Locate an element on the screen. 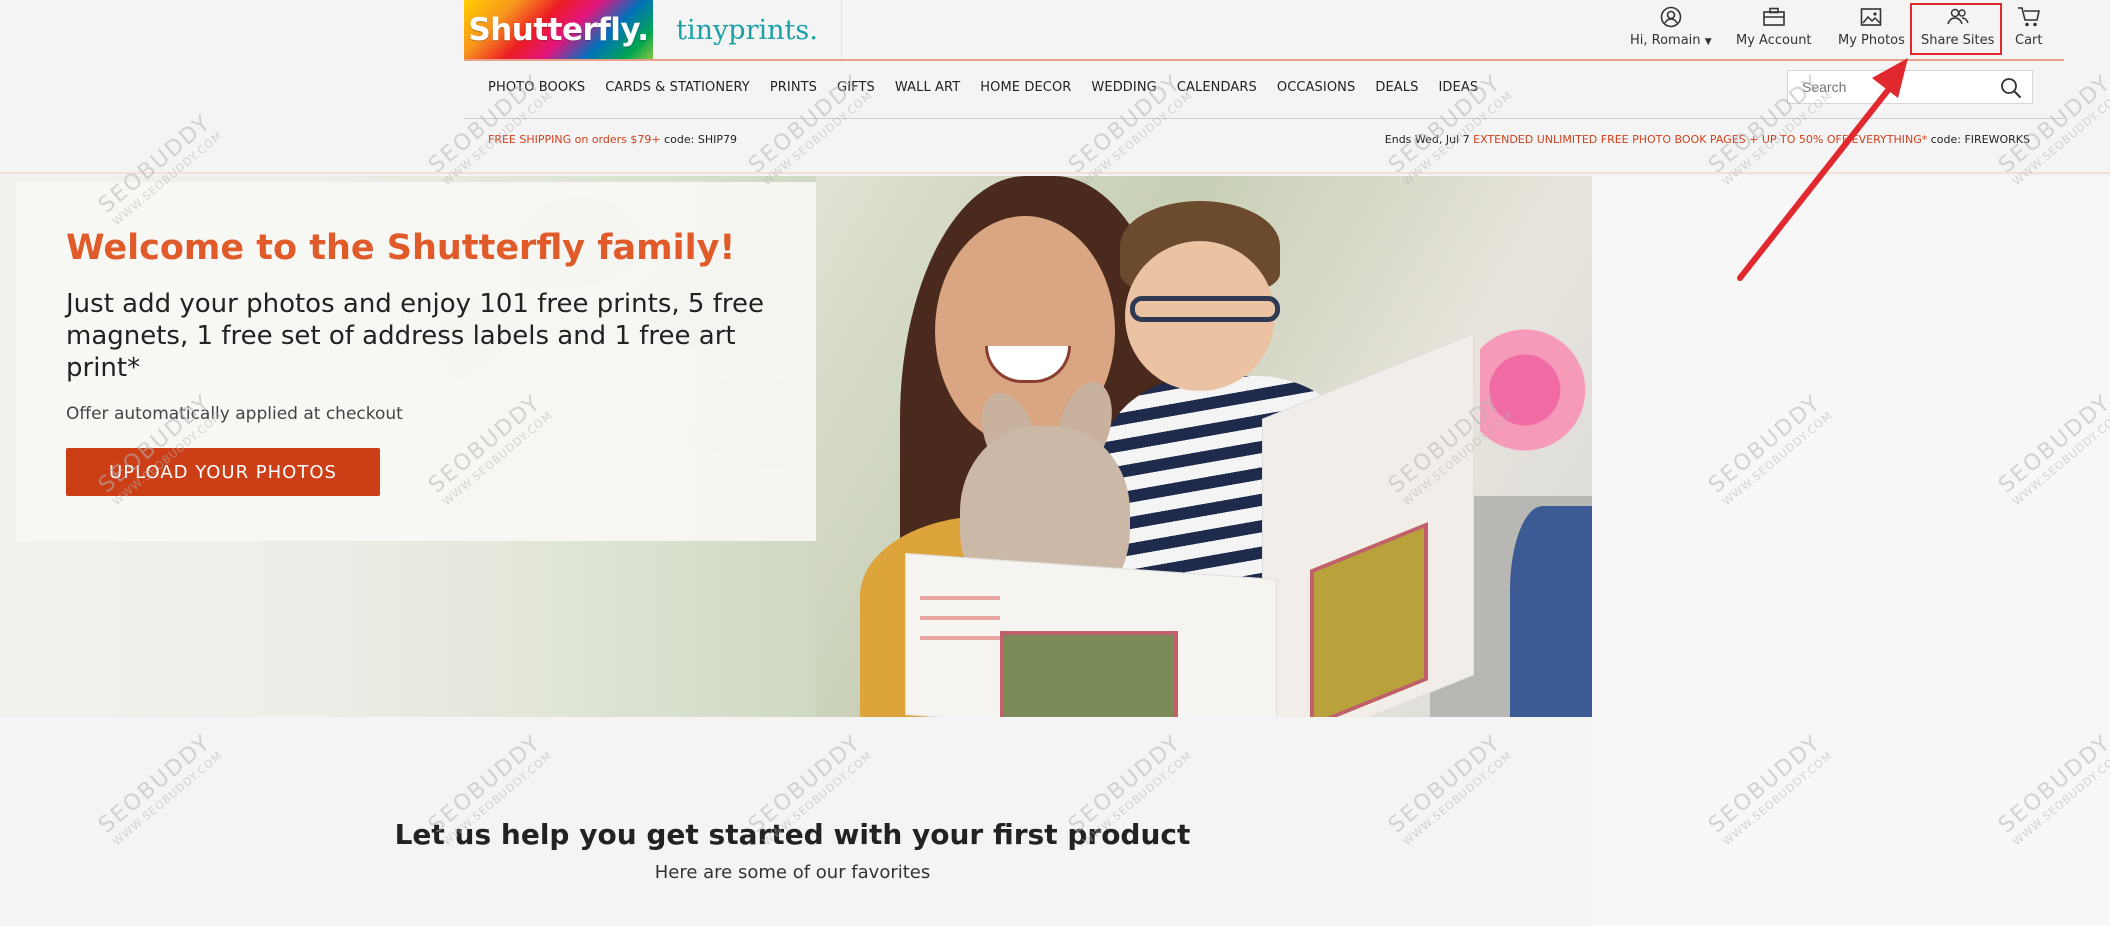 The width and height of the screenshot is (2110, 926). annotation-arrow is located at coordinates (1822, 169).